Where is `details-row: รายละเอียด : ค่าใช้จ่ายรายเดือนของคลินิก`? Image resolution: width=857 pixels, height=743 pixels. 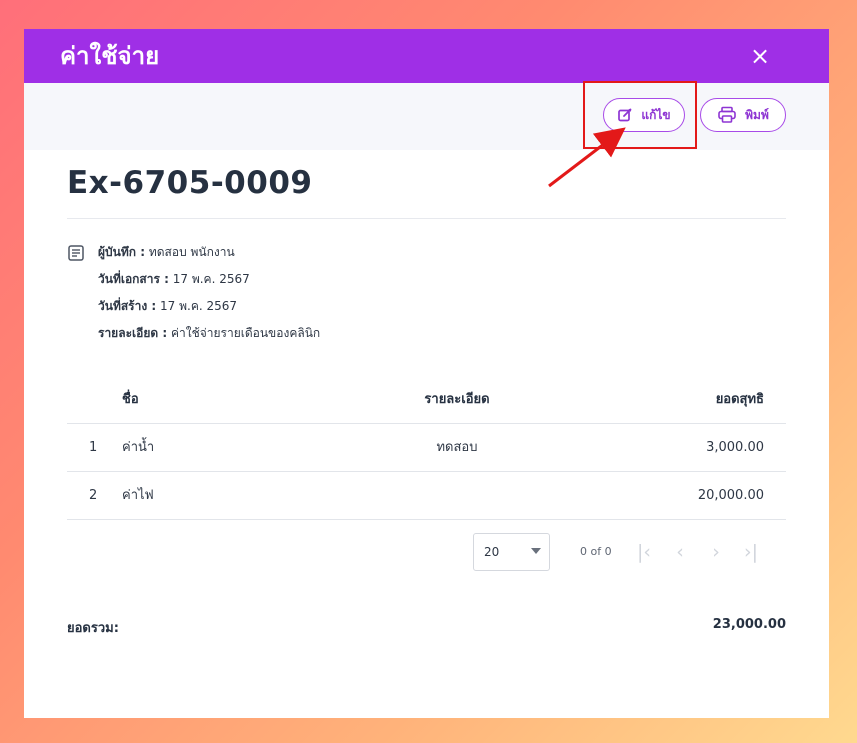 details-row: รายละเอียด : ค่าใช้จ่ายรายเดือนของคลินิก is located at coordinates (209, 333).